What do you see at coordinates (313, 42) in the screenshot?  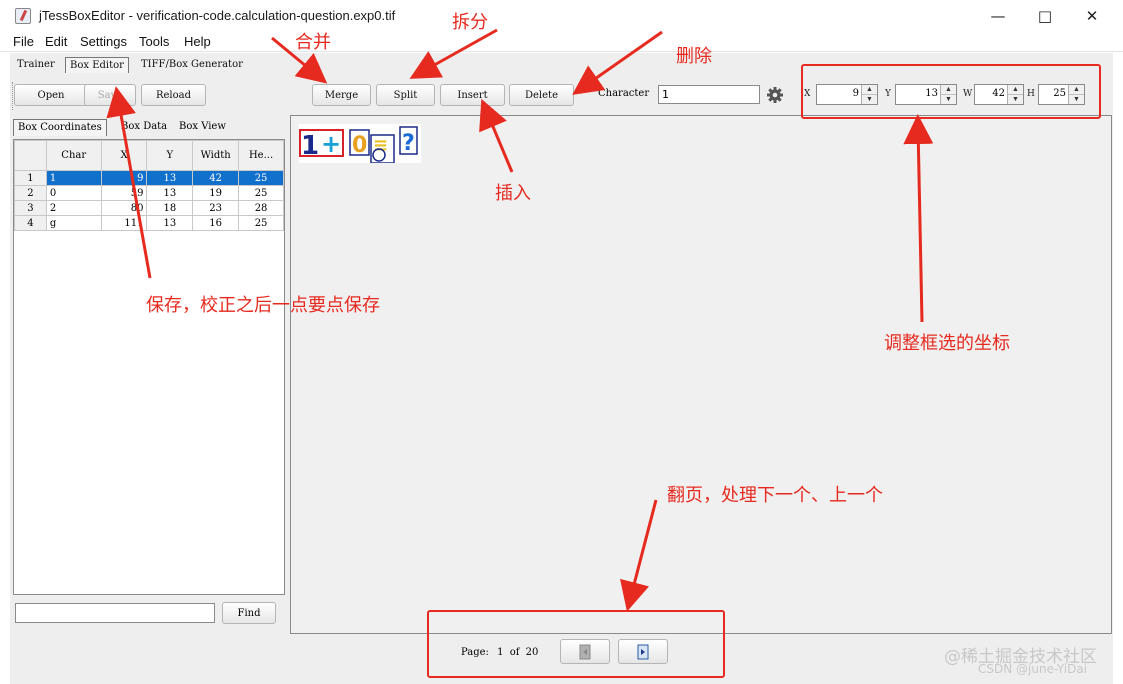 I see `merge-annotation: 合并` at bounding box center [313, 42].